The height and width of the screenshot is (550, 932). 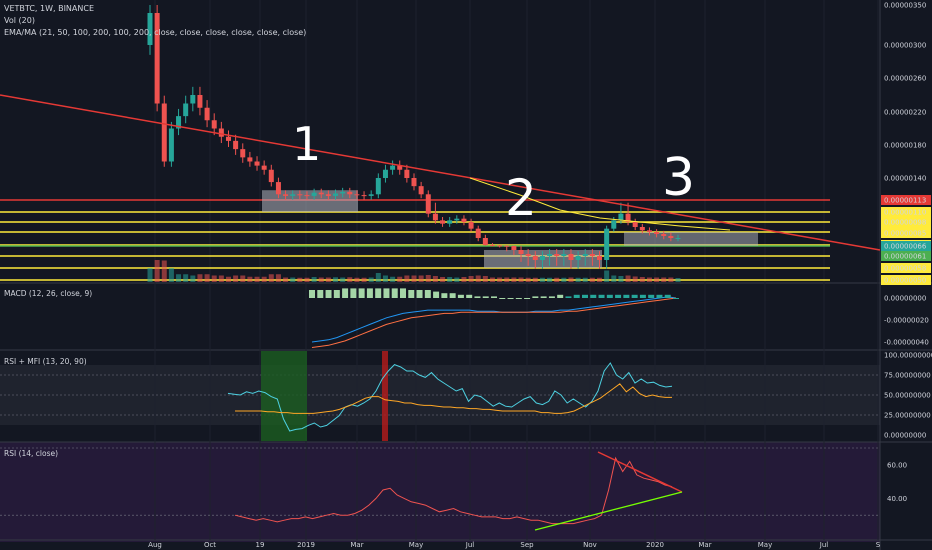 I want to click on price-axis-label: 0.00000113, so click(x=905, y=201).